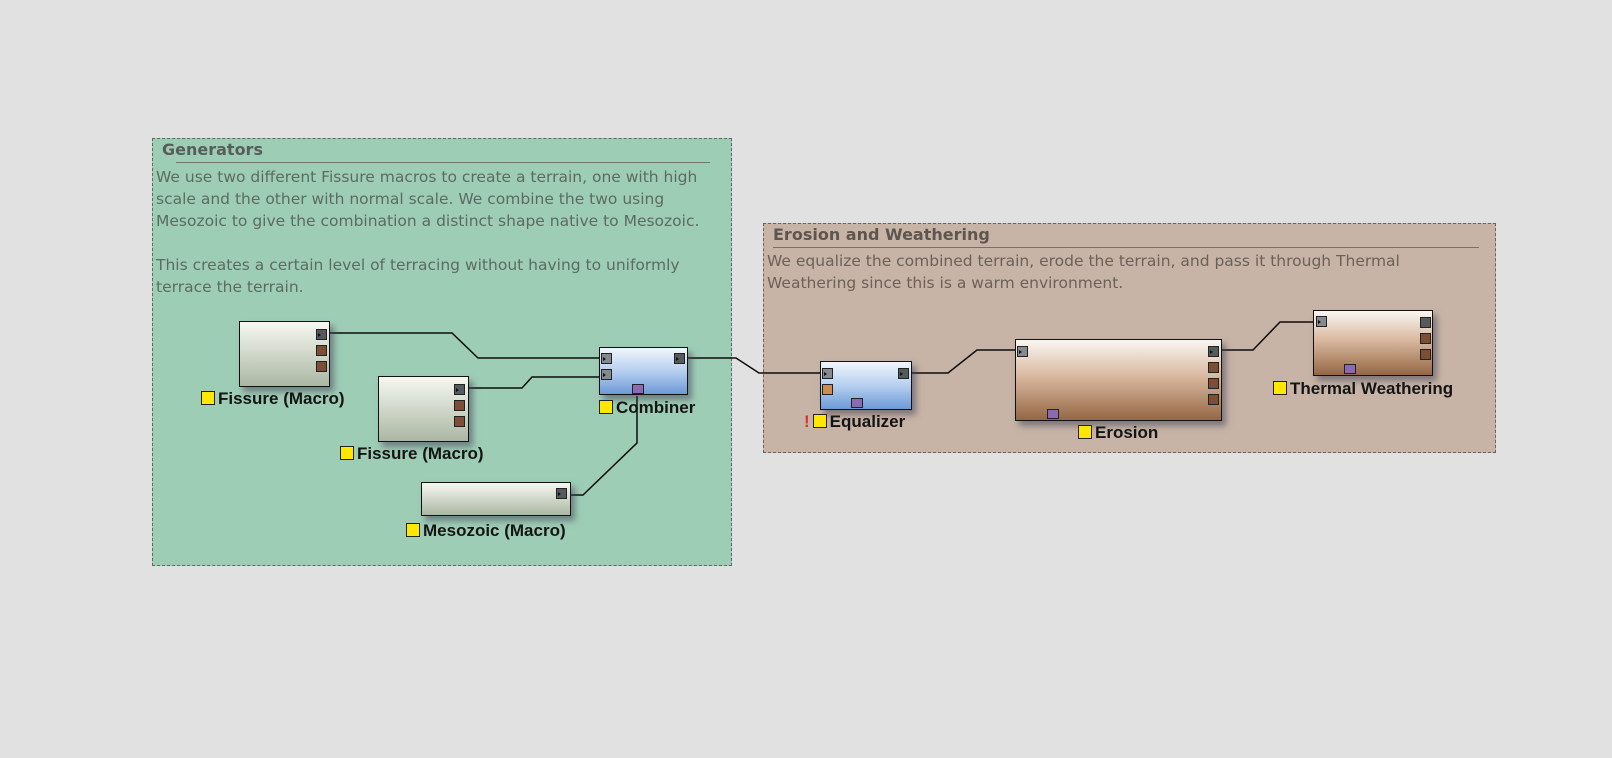 The width and height of the screenshot is (1612, 758). I want to click on node-label-text: Erosion, so click(1127, 432).